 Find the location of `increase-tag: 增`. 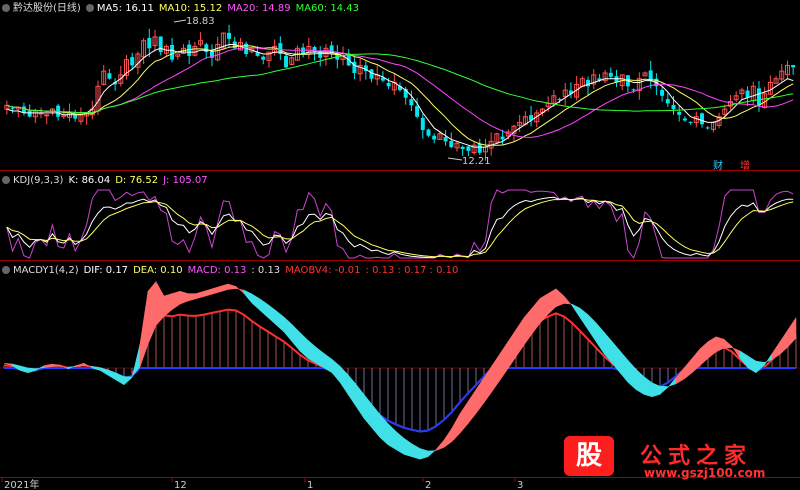

increase-tag: 增 is located at coordinates (745, 165).